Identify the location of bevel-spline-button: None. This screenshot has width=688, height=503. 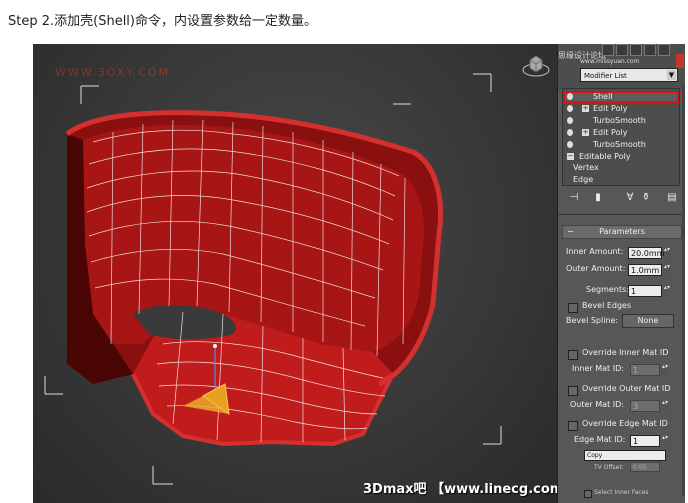
(648, 321).